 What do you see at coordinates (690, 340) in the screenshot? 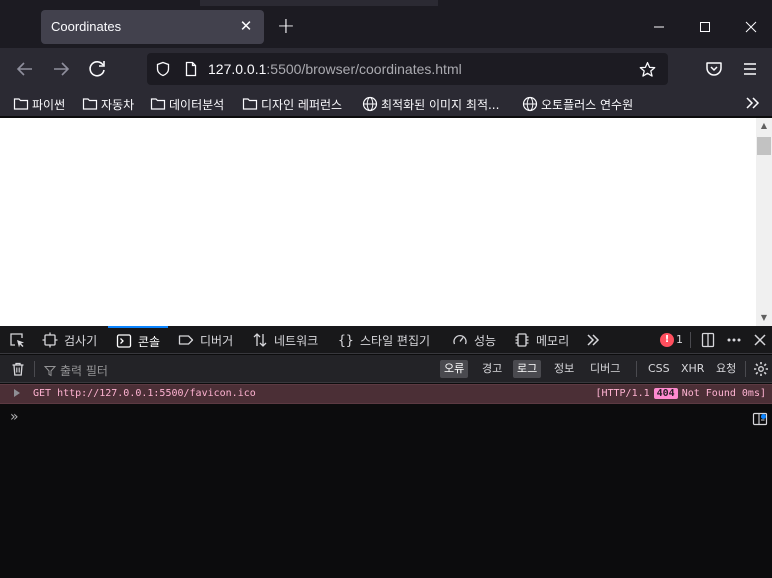
I see `toolbar-divider` at bounding box center [690, 340].